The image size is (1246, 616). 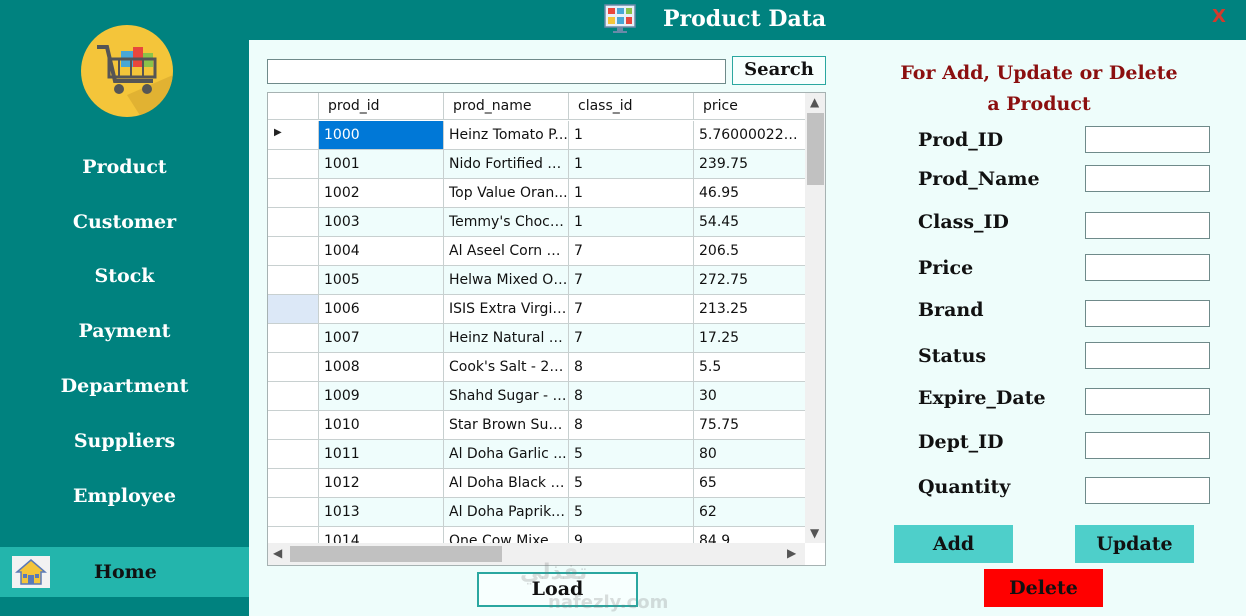 What do you see at coordinates (124, 331) in the screenshot?
I see `nav-payment: Payment` at bounding box center [124, 331].